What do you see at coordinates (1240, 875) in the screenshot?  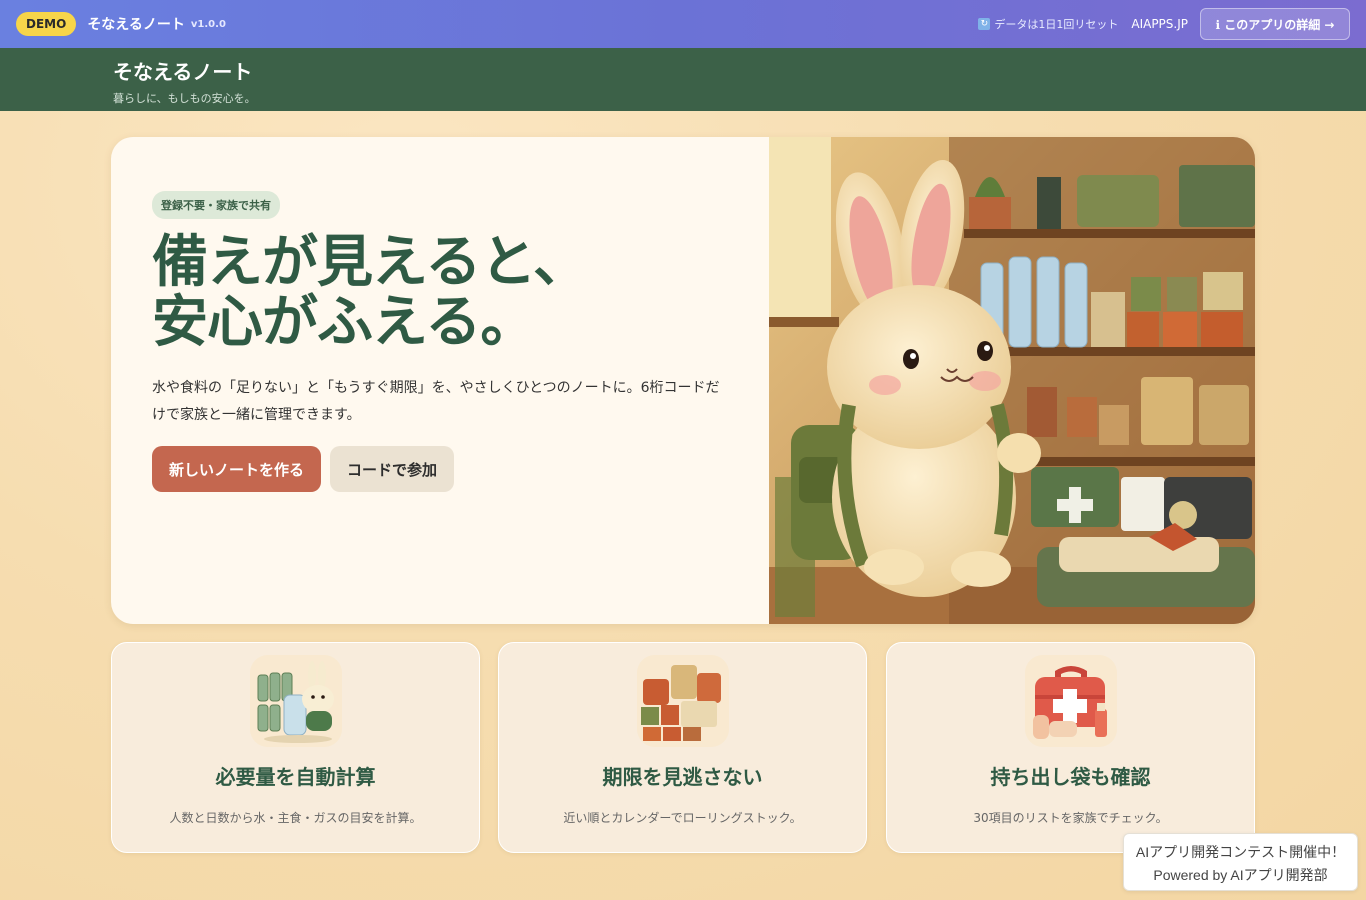 I see `contest-line2: Powered by AIアプリ開発部` at bounding box center [1240, 875].